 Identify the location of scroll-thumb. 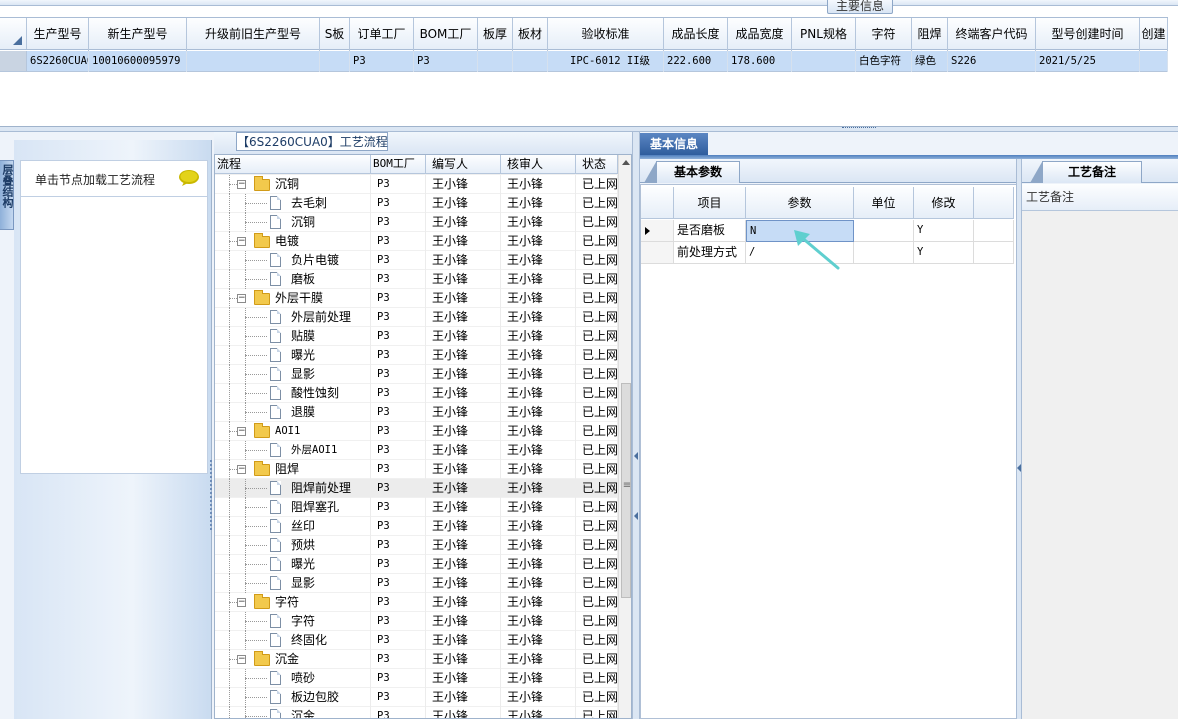
(626, 490).